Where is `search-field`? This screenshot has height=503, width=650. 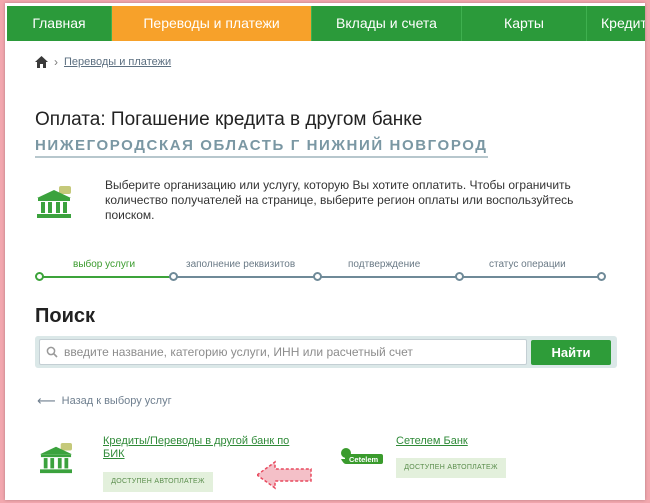
search-field is located at coordinates (283, 352).